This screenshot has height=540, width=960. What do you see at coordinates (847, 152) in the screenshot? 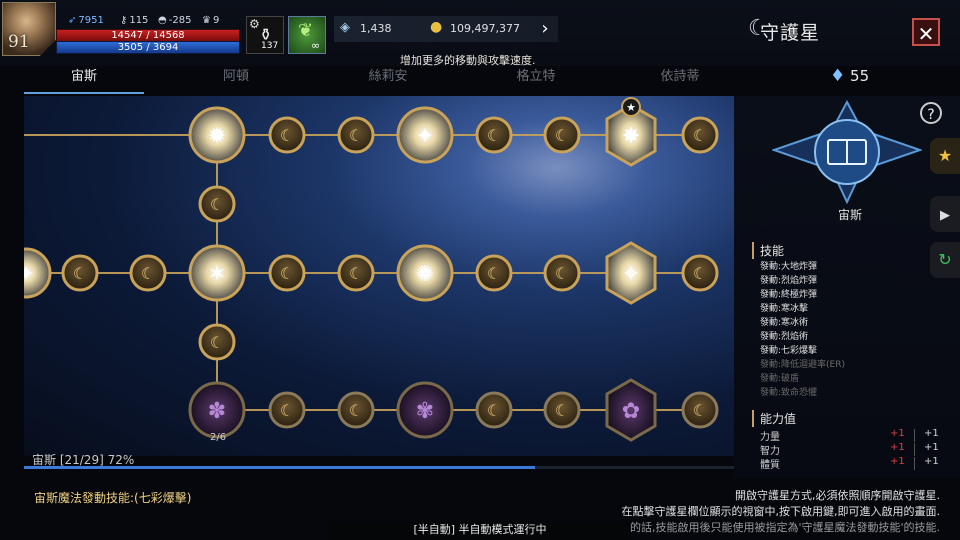
I see `zeus-emblem` at bounding box center [847, 152].